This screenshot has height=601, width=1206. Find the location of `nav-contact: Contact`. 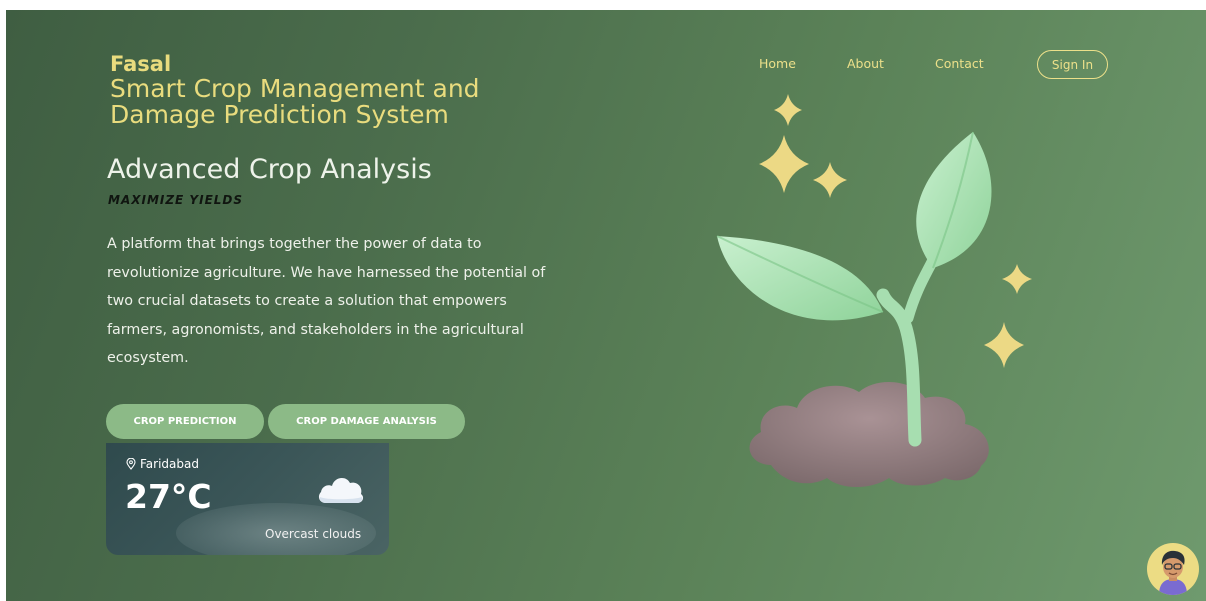

nav-contact: Contact is located at coordinates (959, 63).